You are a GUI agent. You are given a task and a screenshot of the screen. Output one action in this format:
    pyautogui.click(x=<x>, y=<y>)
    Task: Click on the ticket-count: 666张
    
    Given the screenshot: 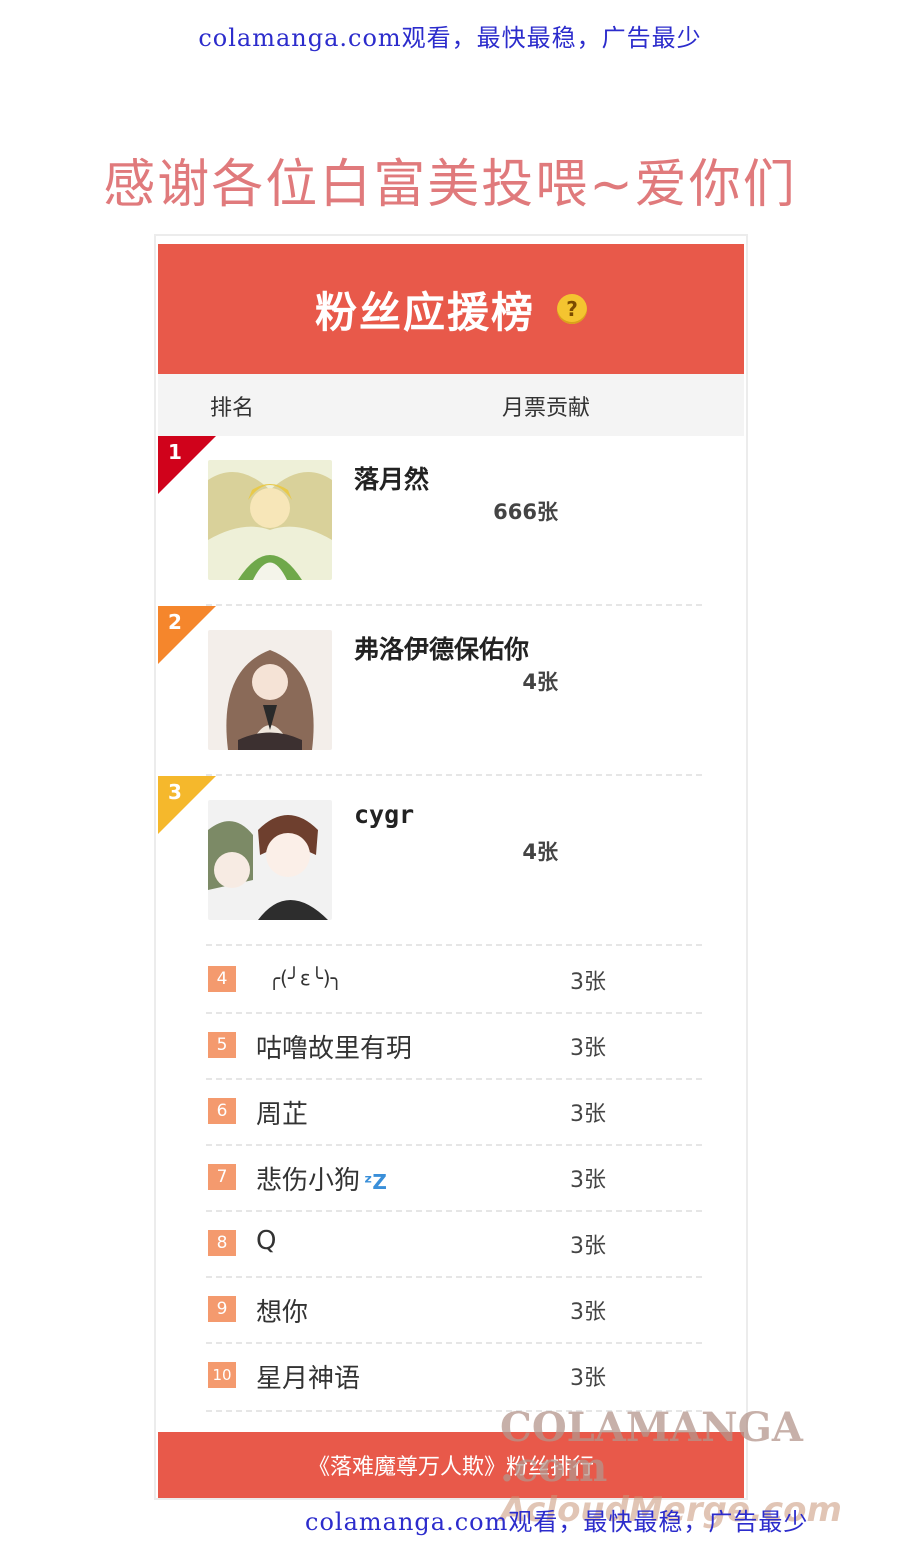 What is the action you would take?
    pyautogui.click(x=525, y=512)
    